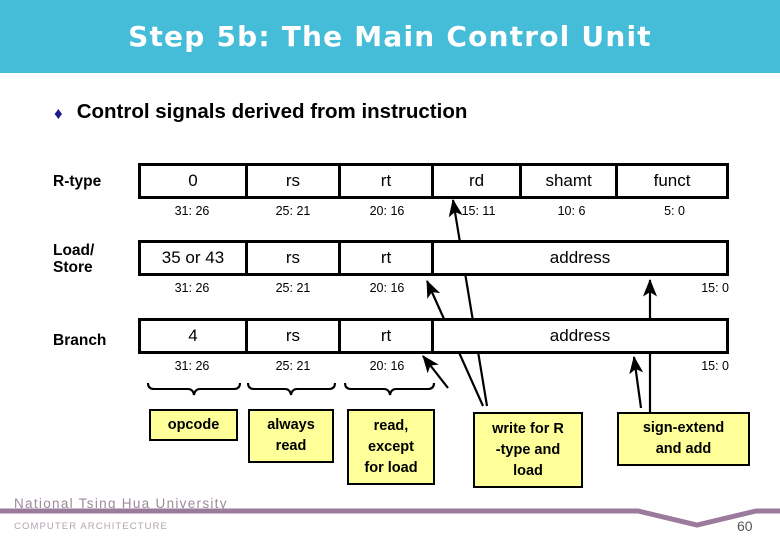 The image size is (780, 540). I want to click on branch-bits-20-16: 20: 16, so click(387, 366).